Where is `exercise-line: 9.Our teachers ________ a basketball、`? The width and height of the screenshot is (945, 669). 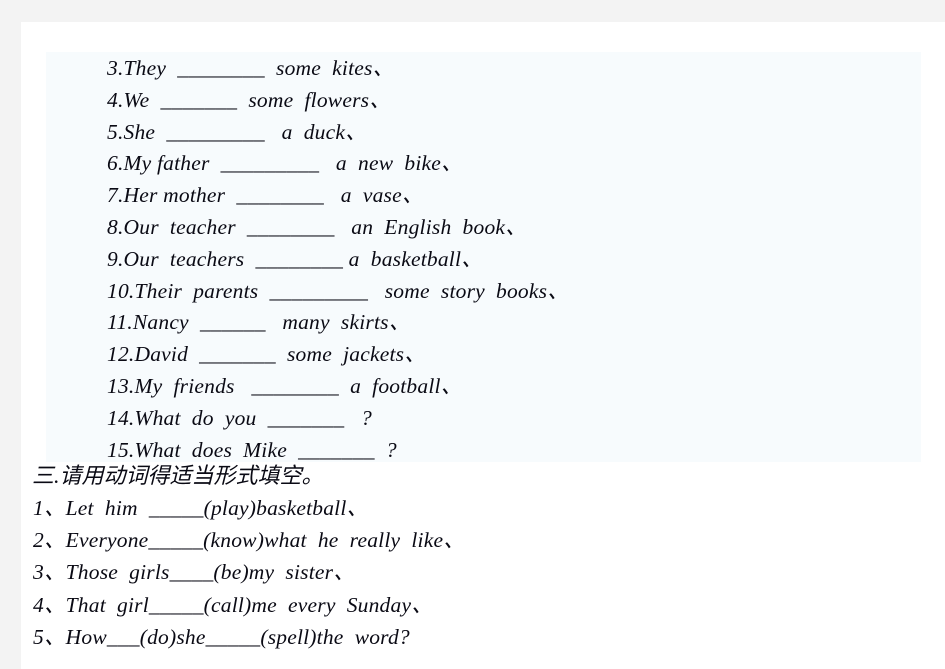
exercise-line: 9.Our teachers ________ a basketball、 is located at coordinates (295, 258).